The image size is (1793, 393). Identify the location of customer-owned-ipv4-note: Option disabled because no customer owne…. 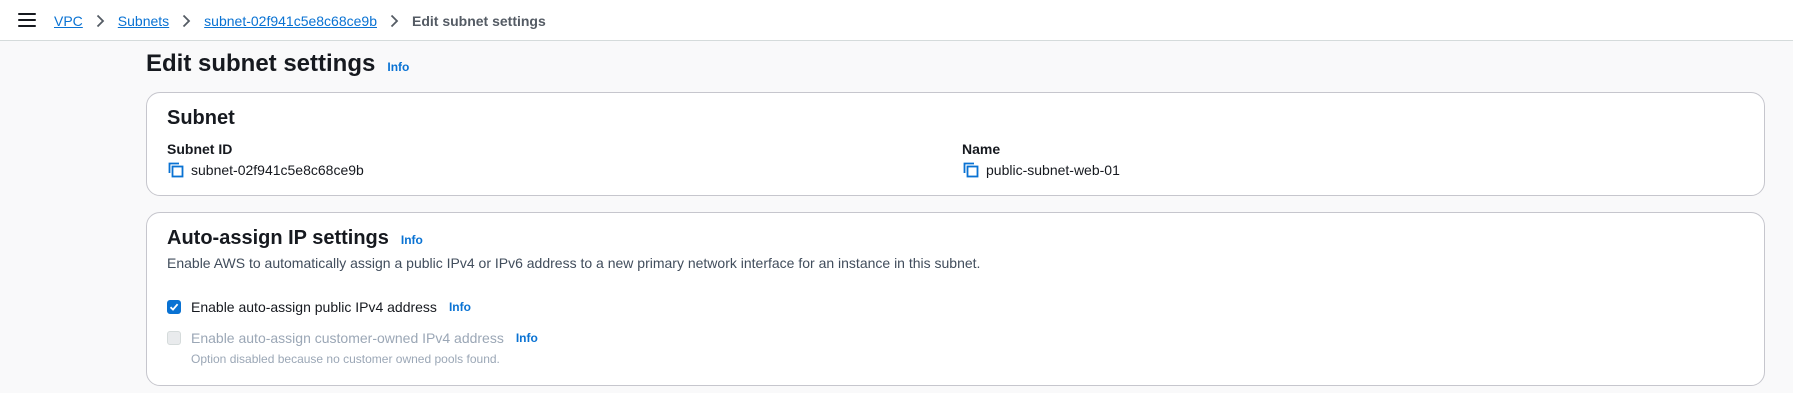
(345, 359).